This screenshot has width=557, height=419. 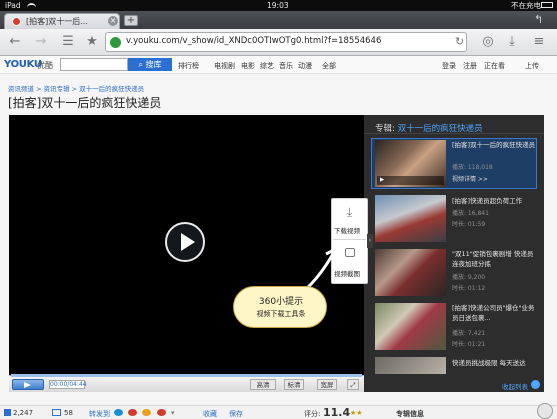 I want to click on collapse-arrow-icon: ›, so click(x=370, y=241).